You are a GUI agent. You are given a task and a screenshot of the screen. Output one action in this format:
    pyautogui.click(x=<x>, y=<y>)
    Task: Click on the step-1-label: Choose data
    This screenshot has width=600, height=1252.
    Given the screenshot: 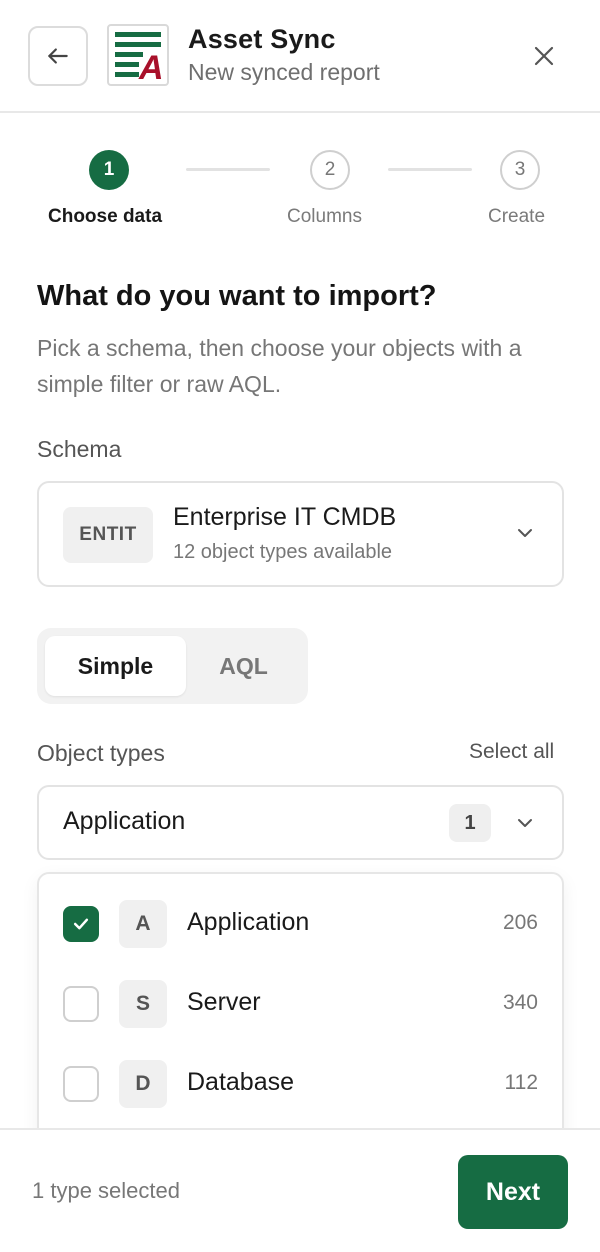 What is the action you would take?
    pyautogui.click(x=105, y=216)
    